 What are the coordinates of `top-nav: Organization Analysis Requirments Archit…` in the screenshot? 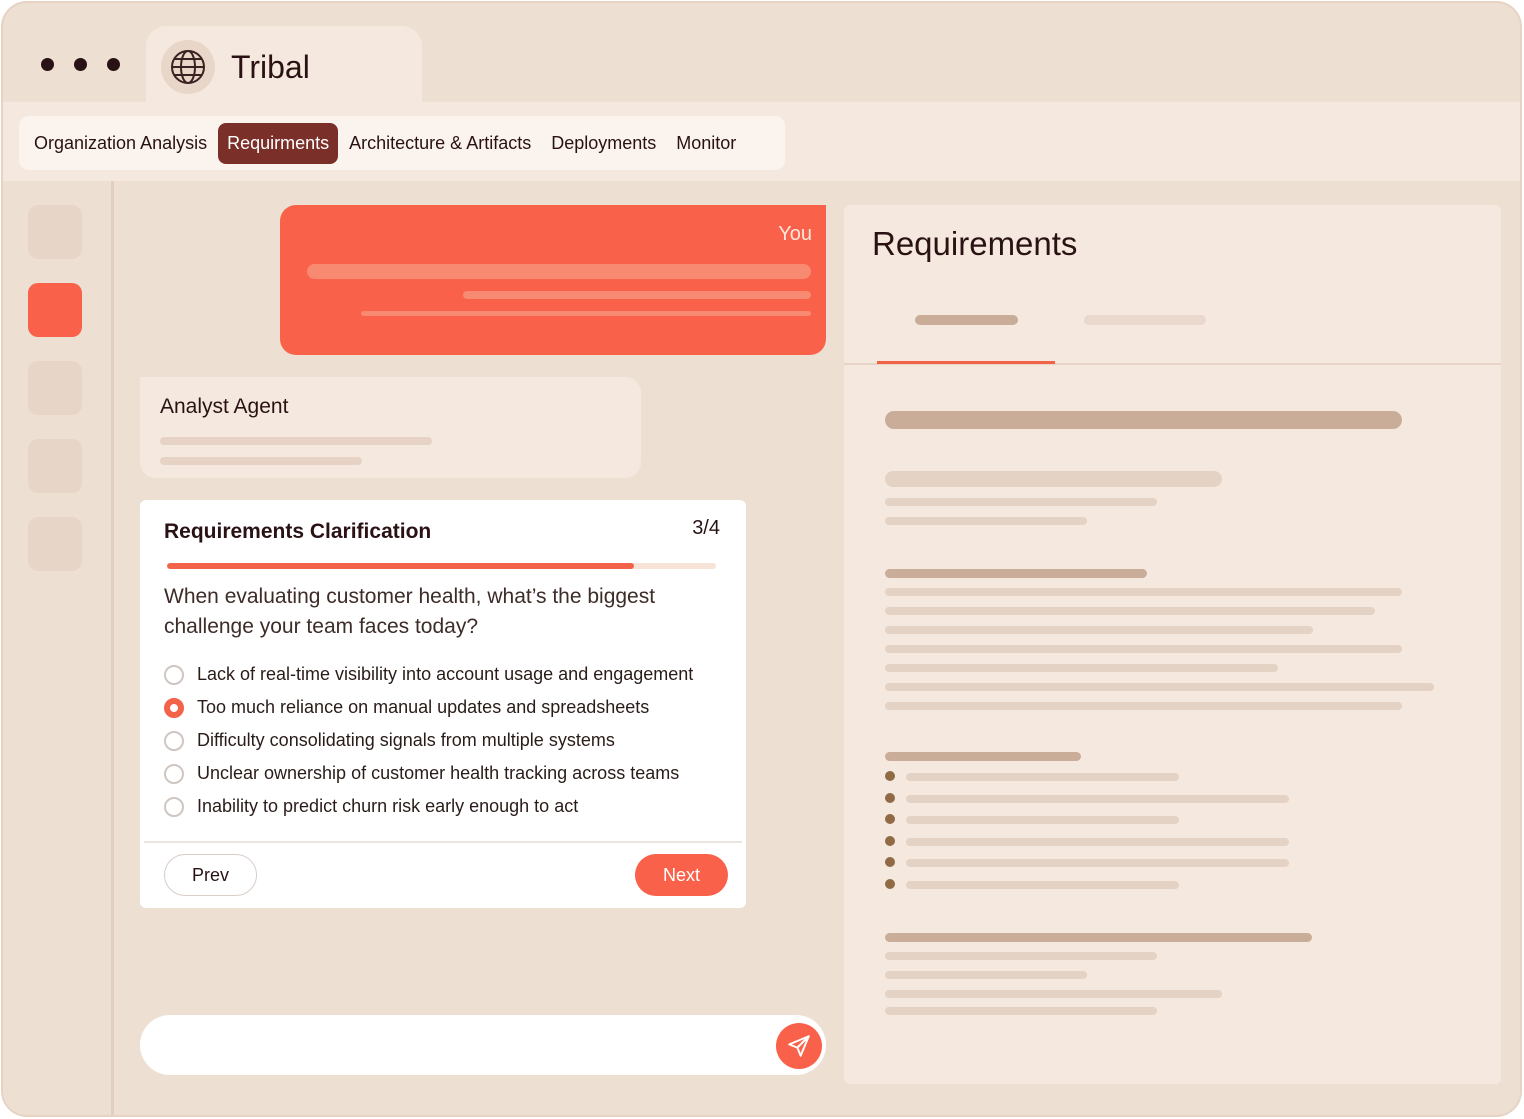 It's located at (761, 141).